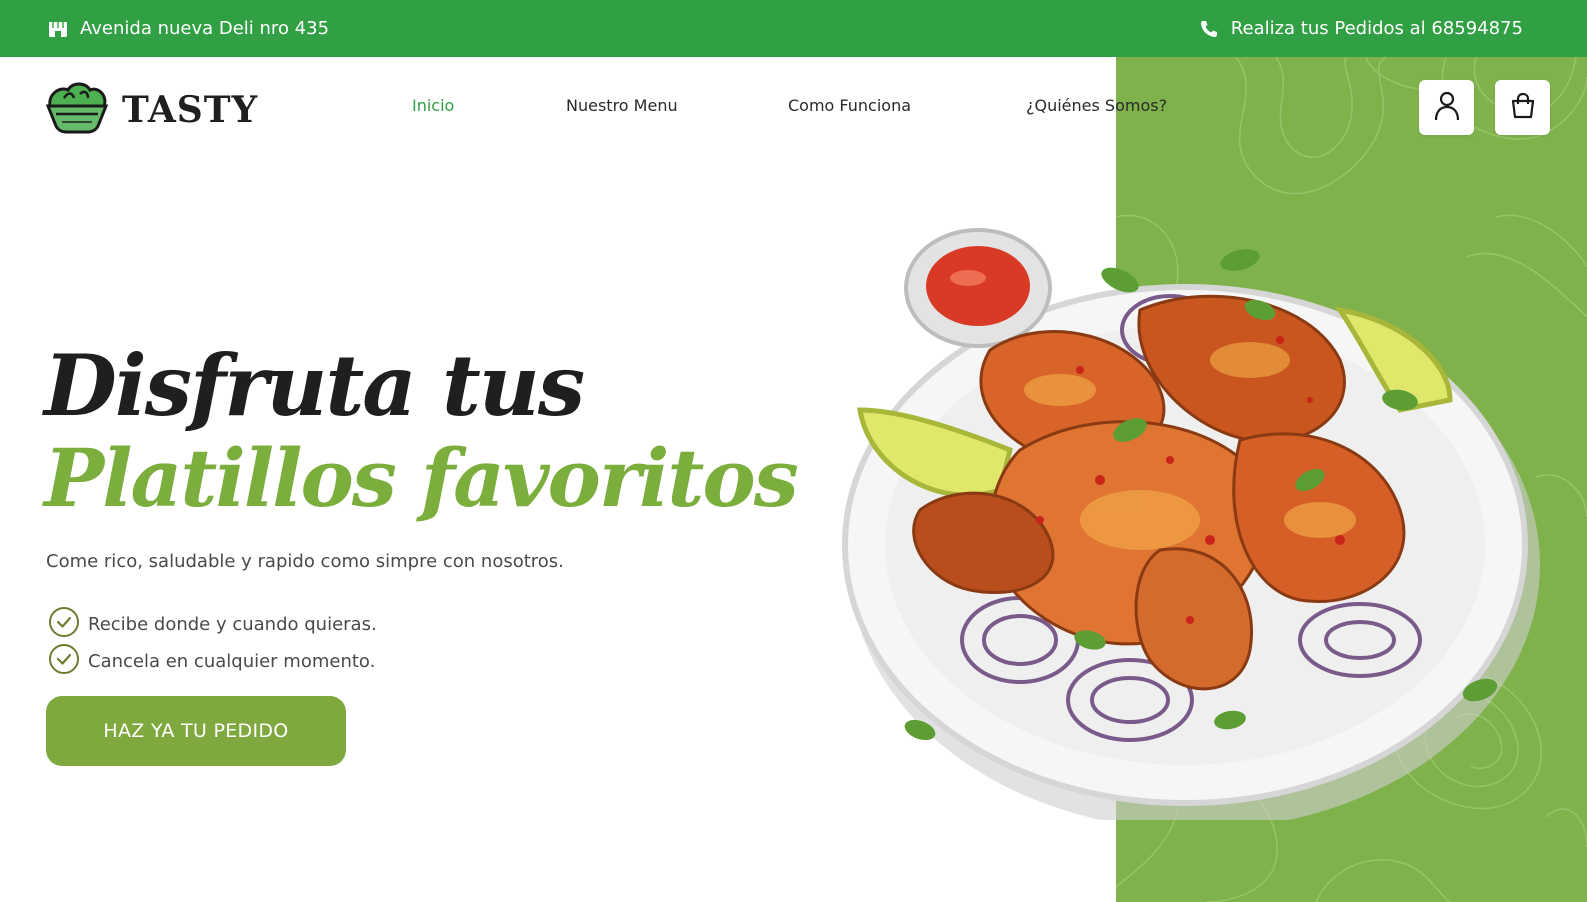 The width and height of the screenshot is (1587, 902). I want to click on nav-item-como-funciona: Como Funciona, so click(849, 105).